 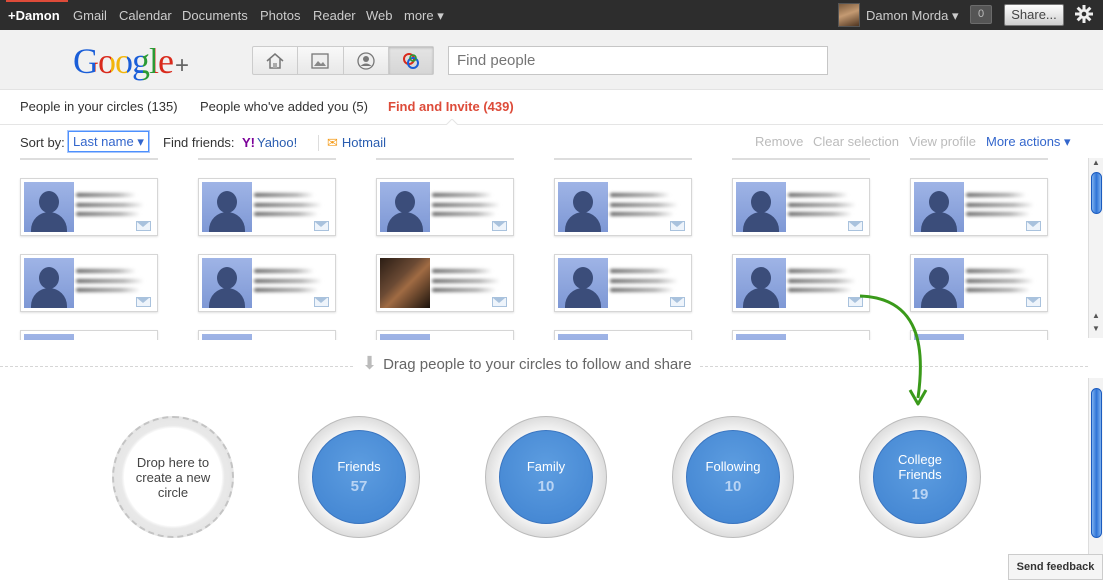 I want to click on circle-family: Family 10, so click(x=546, y=477).